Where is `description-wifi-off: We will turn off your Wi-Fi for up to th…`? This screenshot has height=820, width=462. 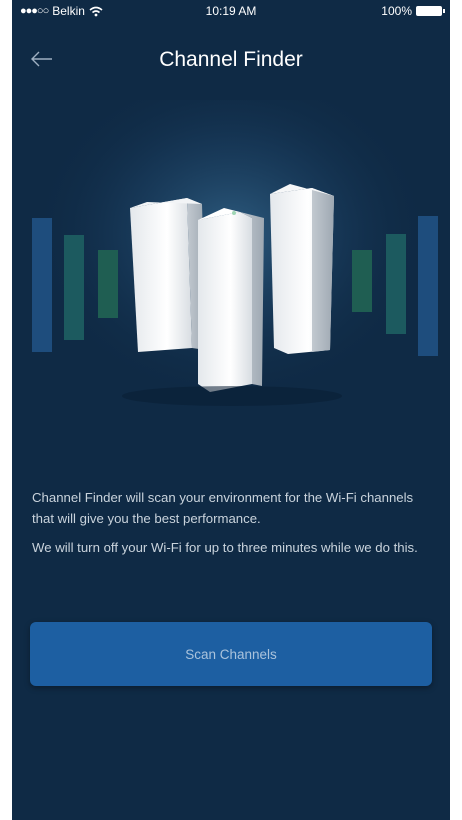
description-wifi-off: We will turn off your Wi-Fi for up to th… is located at coordinates (225, 547).